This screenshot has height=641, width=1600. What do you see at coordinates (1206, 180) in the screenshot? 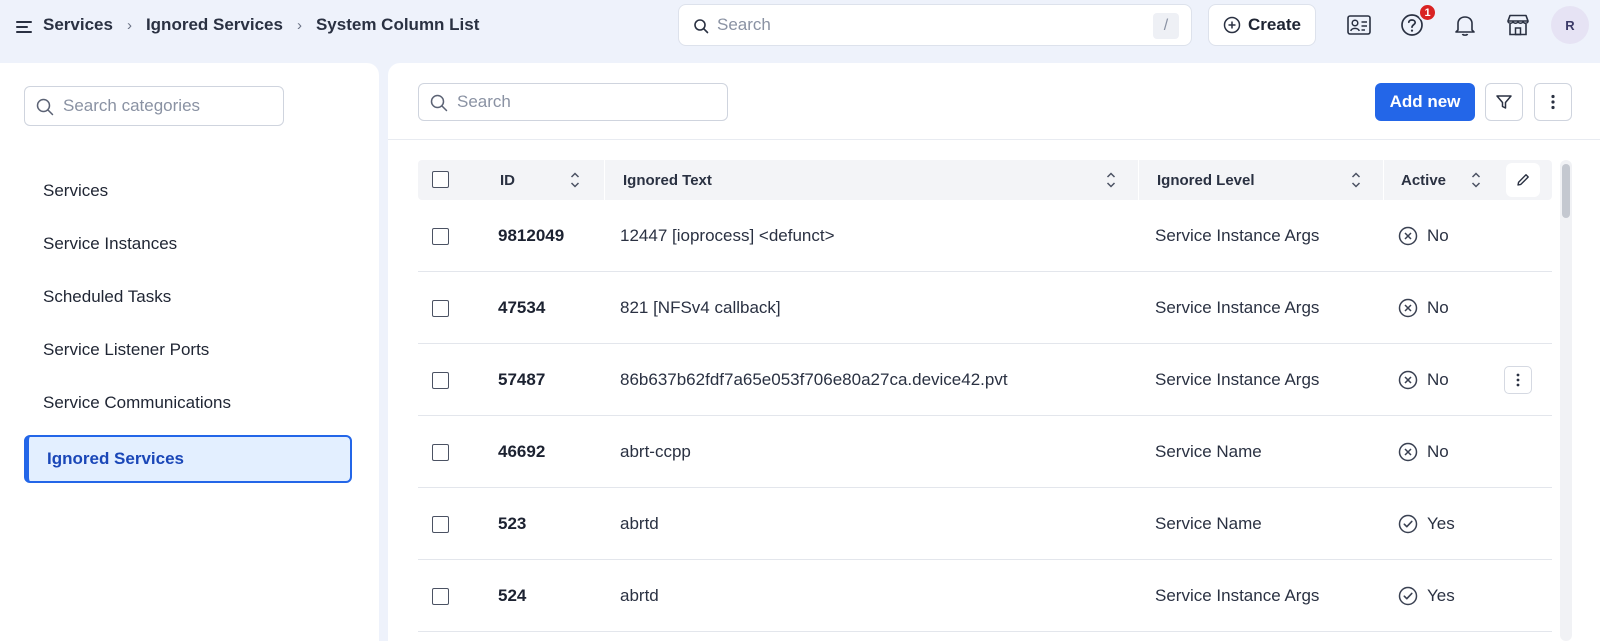
I see `column-header-ignored-level: Ignored Level` at bounding box center [1206, 180].